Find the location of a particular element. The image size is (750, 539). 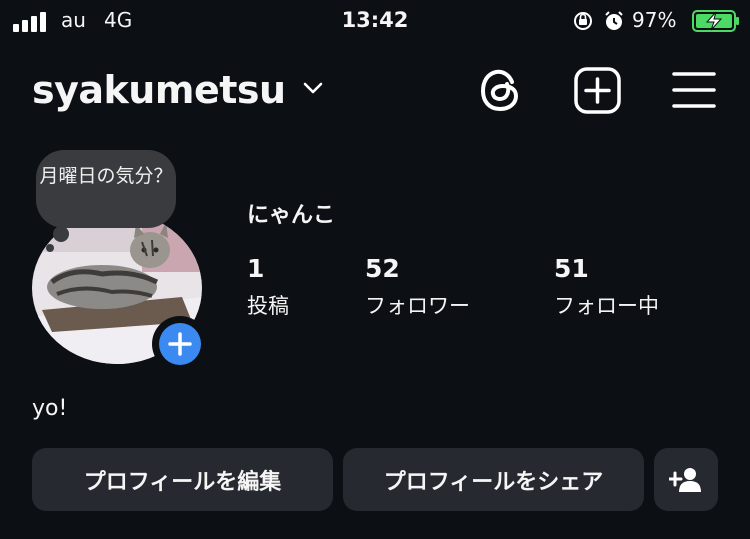

discover-people-button is located at coordinates (686, 479).